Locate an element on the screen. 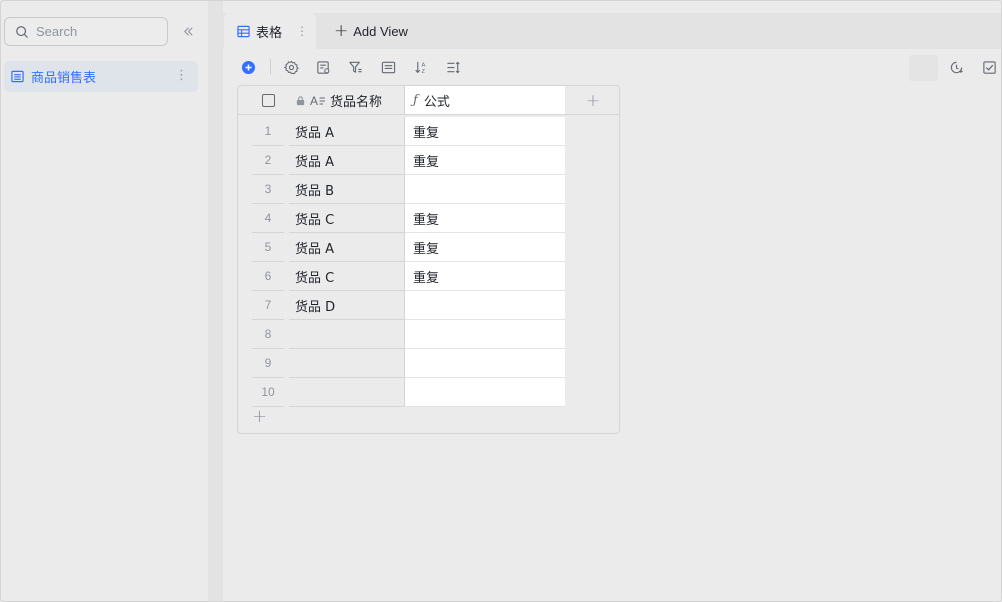 The image size is (1002, 602). grid-header-row: A 货品名称 ƒ 公式 + is located at coordinates (428, 100).